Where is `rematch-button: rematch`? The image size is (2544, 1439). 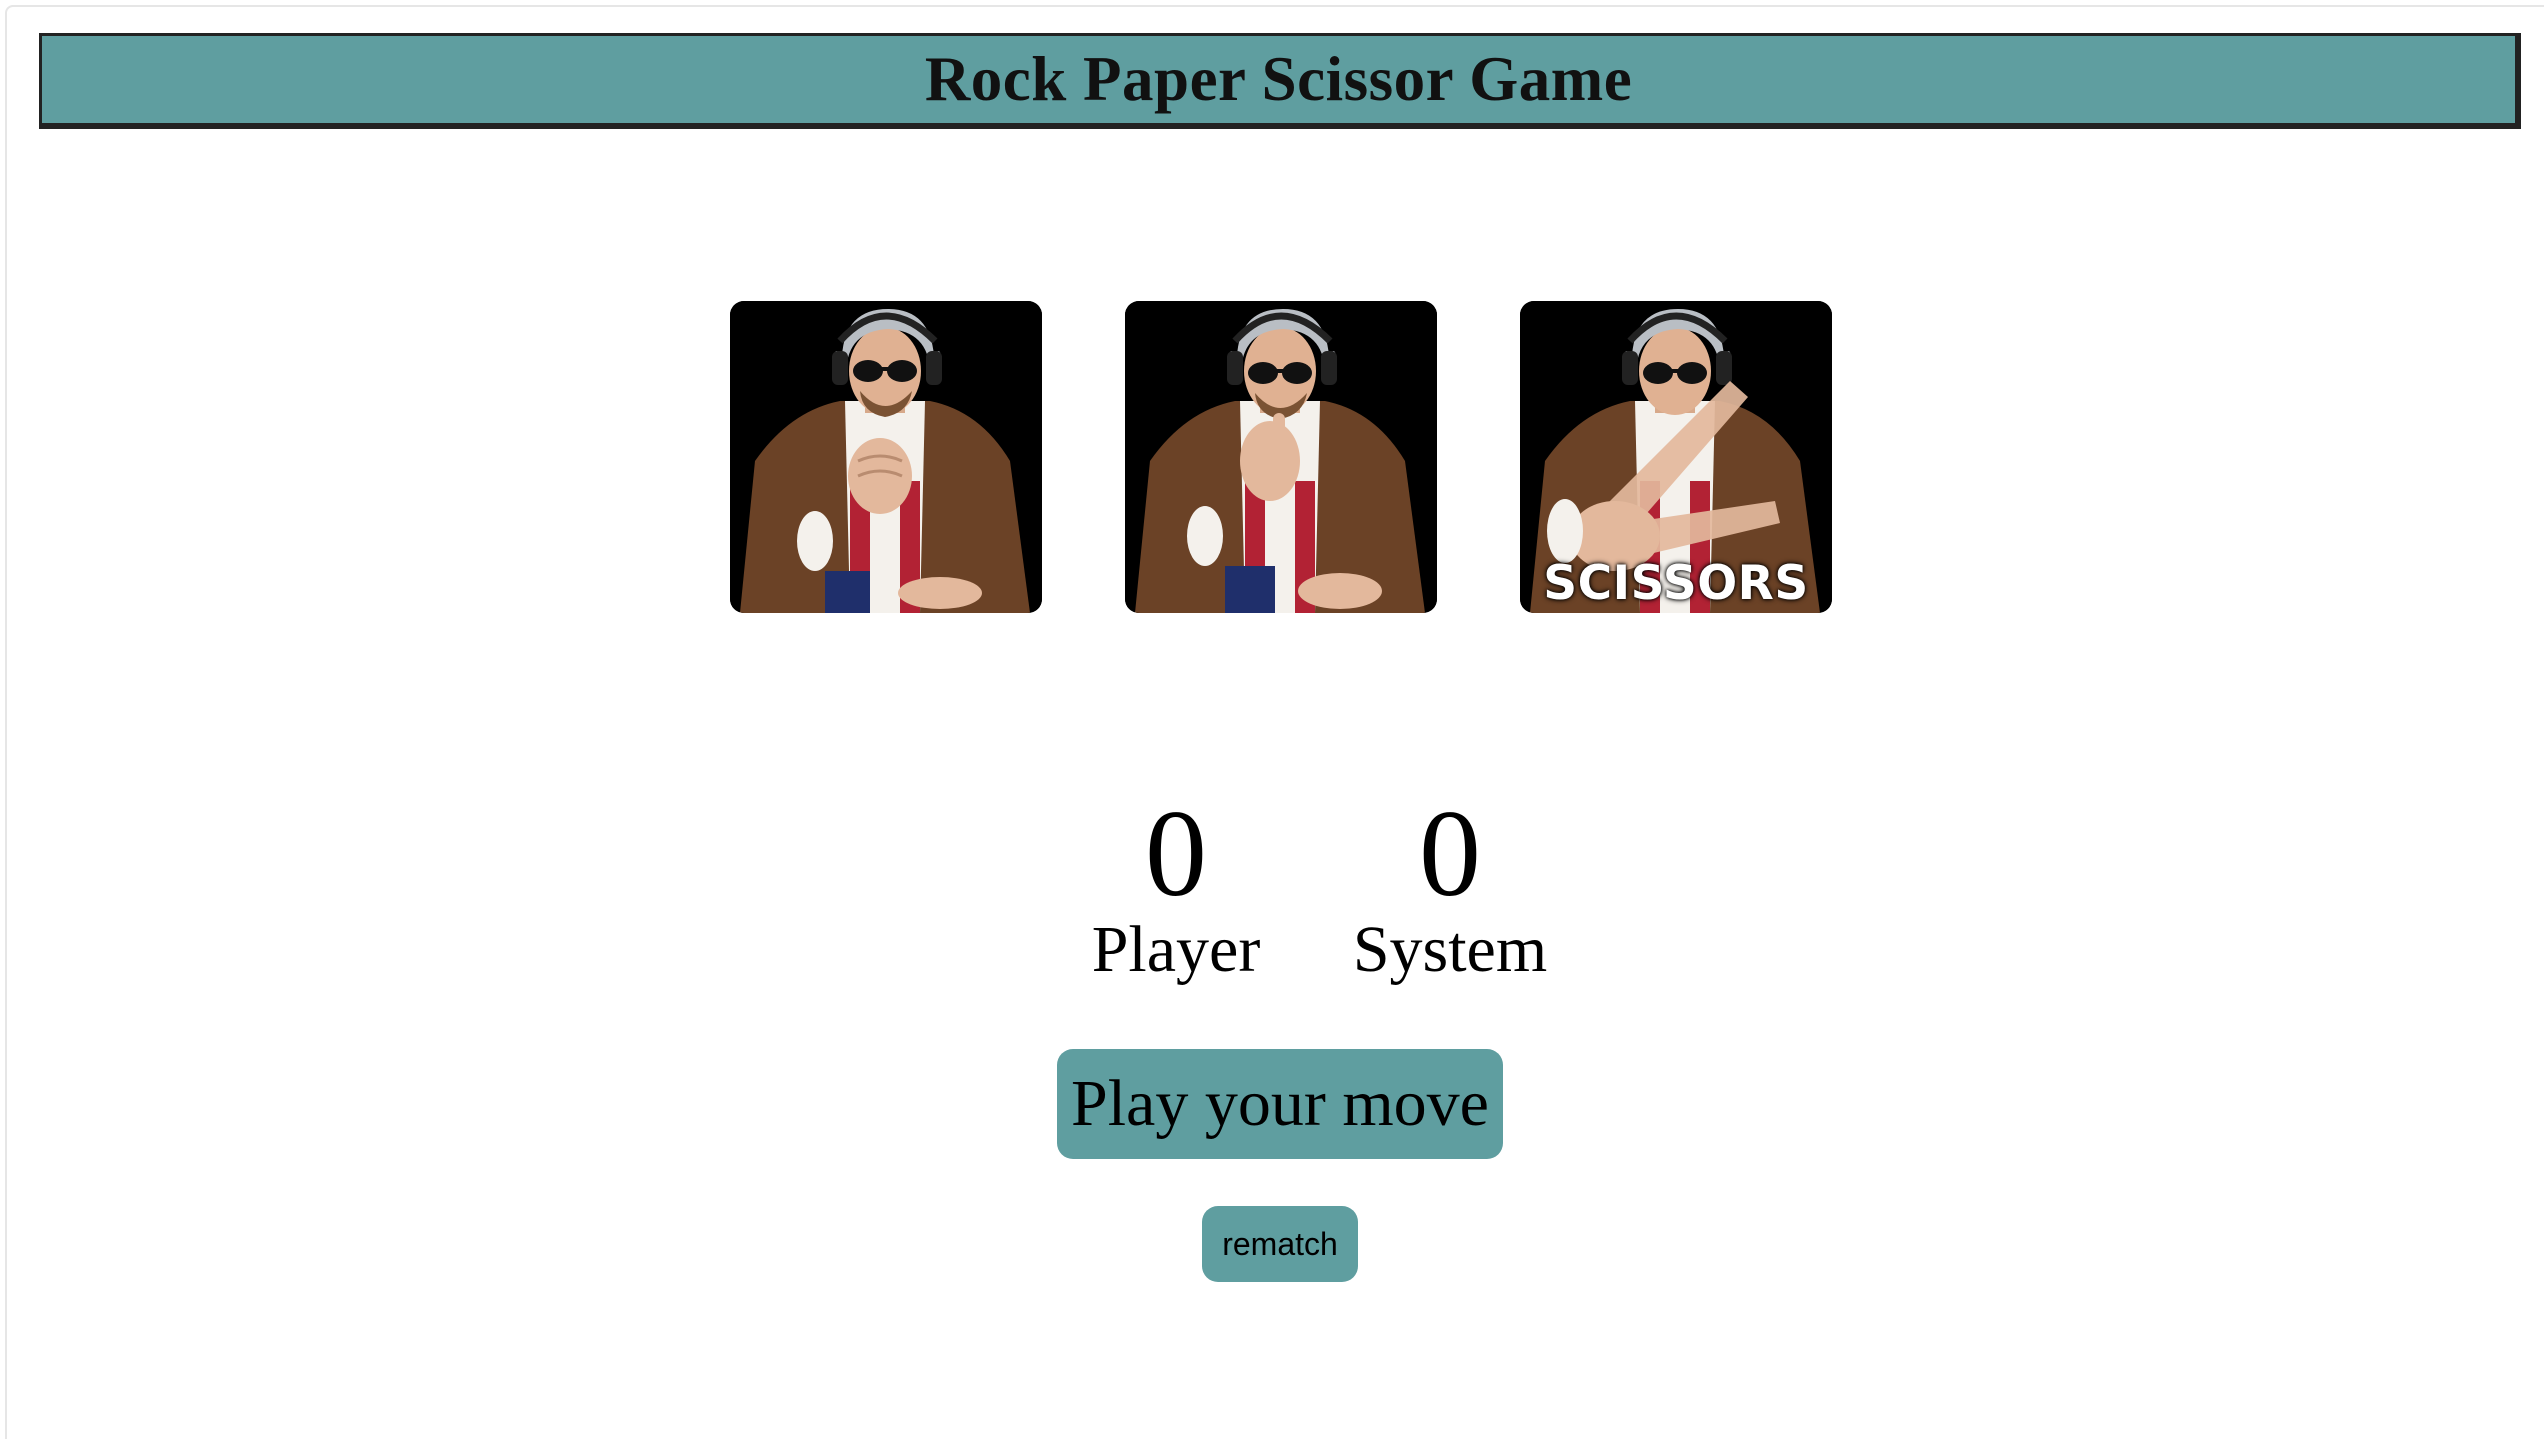 rematch-button: rematch is located at coordinates (1280, 1244).